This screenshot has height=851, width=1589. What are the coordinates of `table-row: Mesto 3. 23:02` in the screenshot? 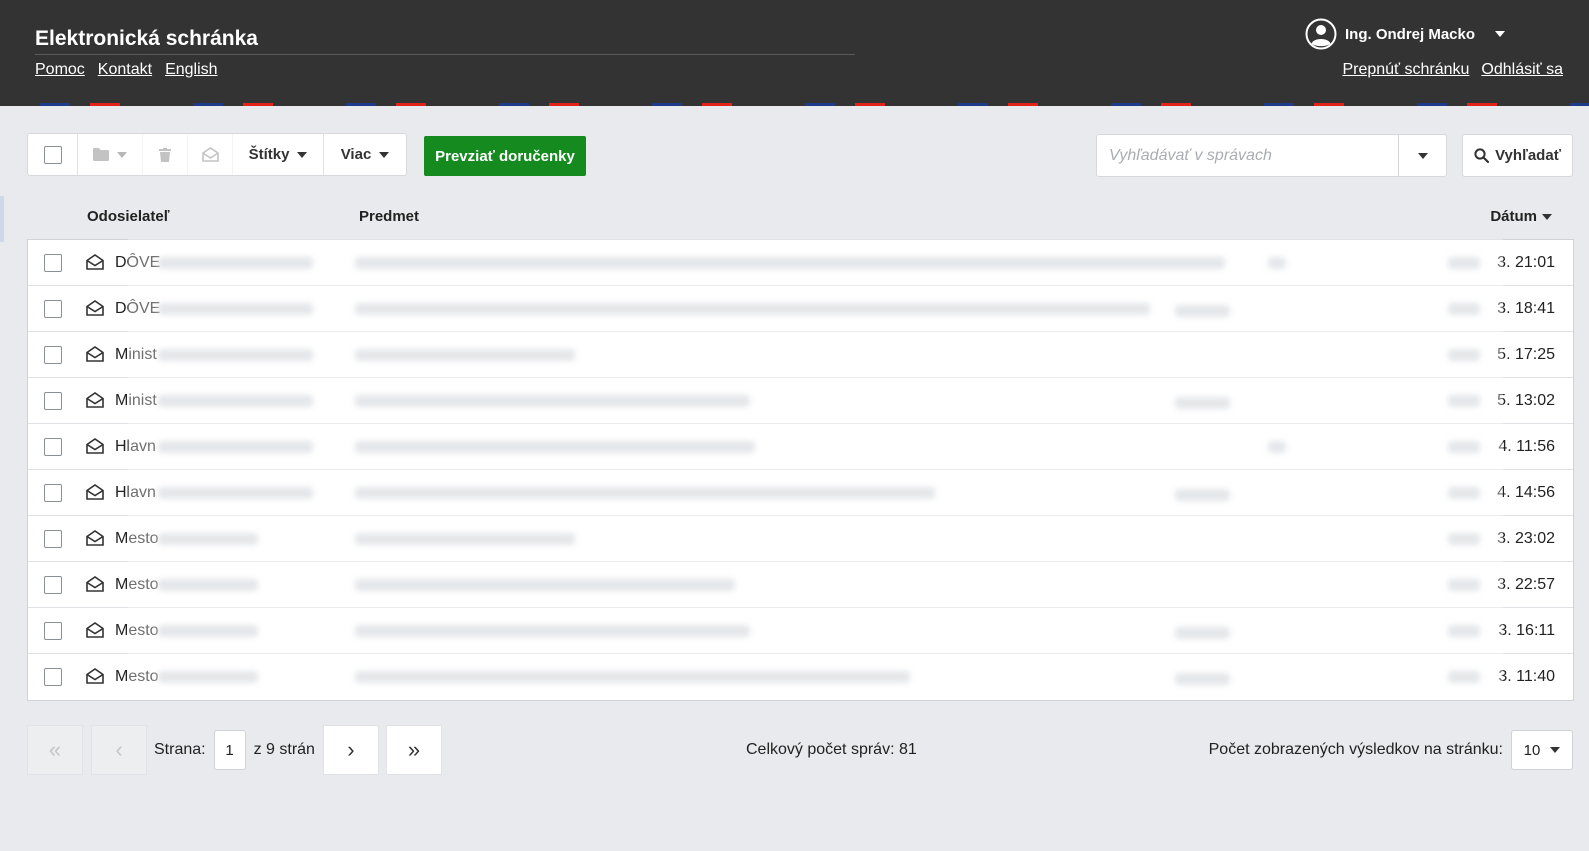 It's located at (800, 539).